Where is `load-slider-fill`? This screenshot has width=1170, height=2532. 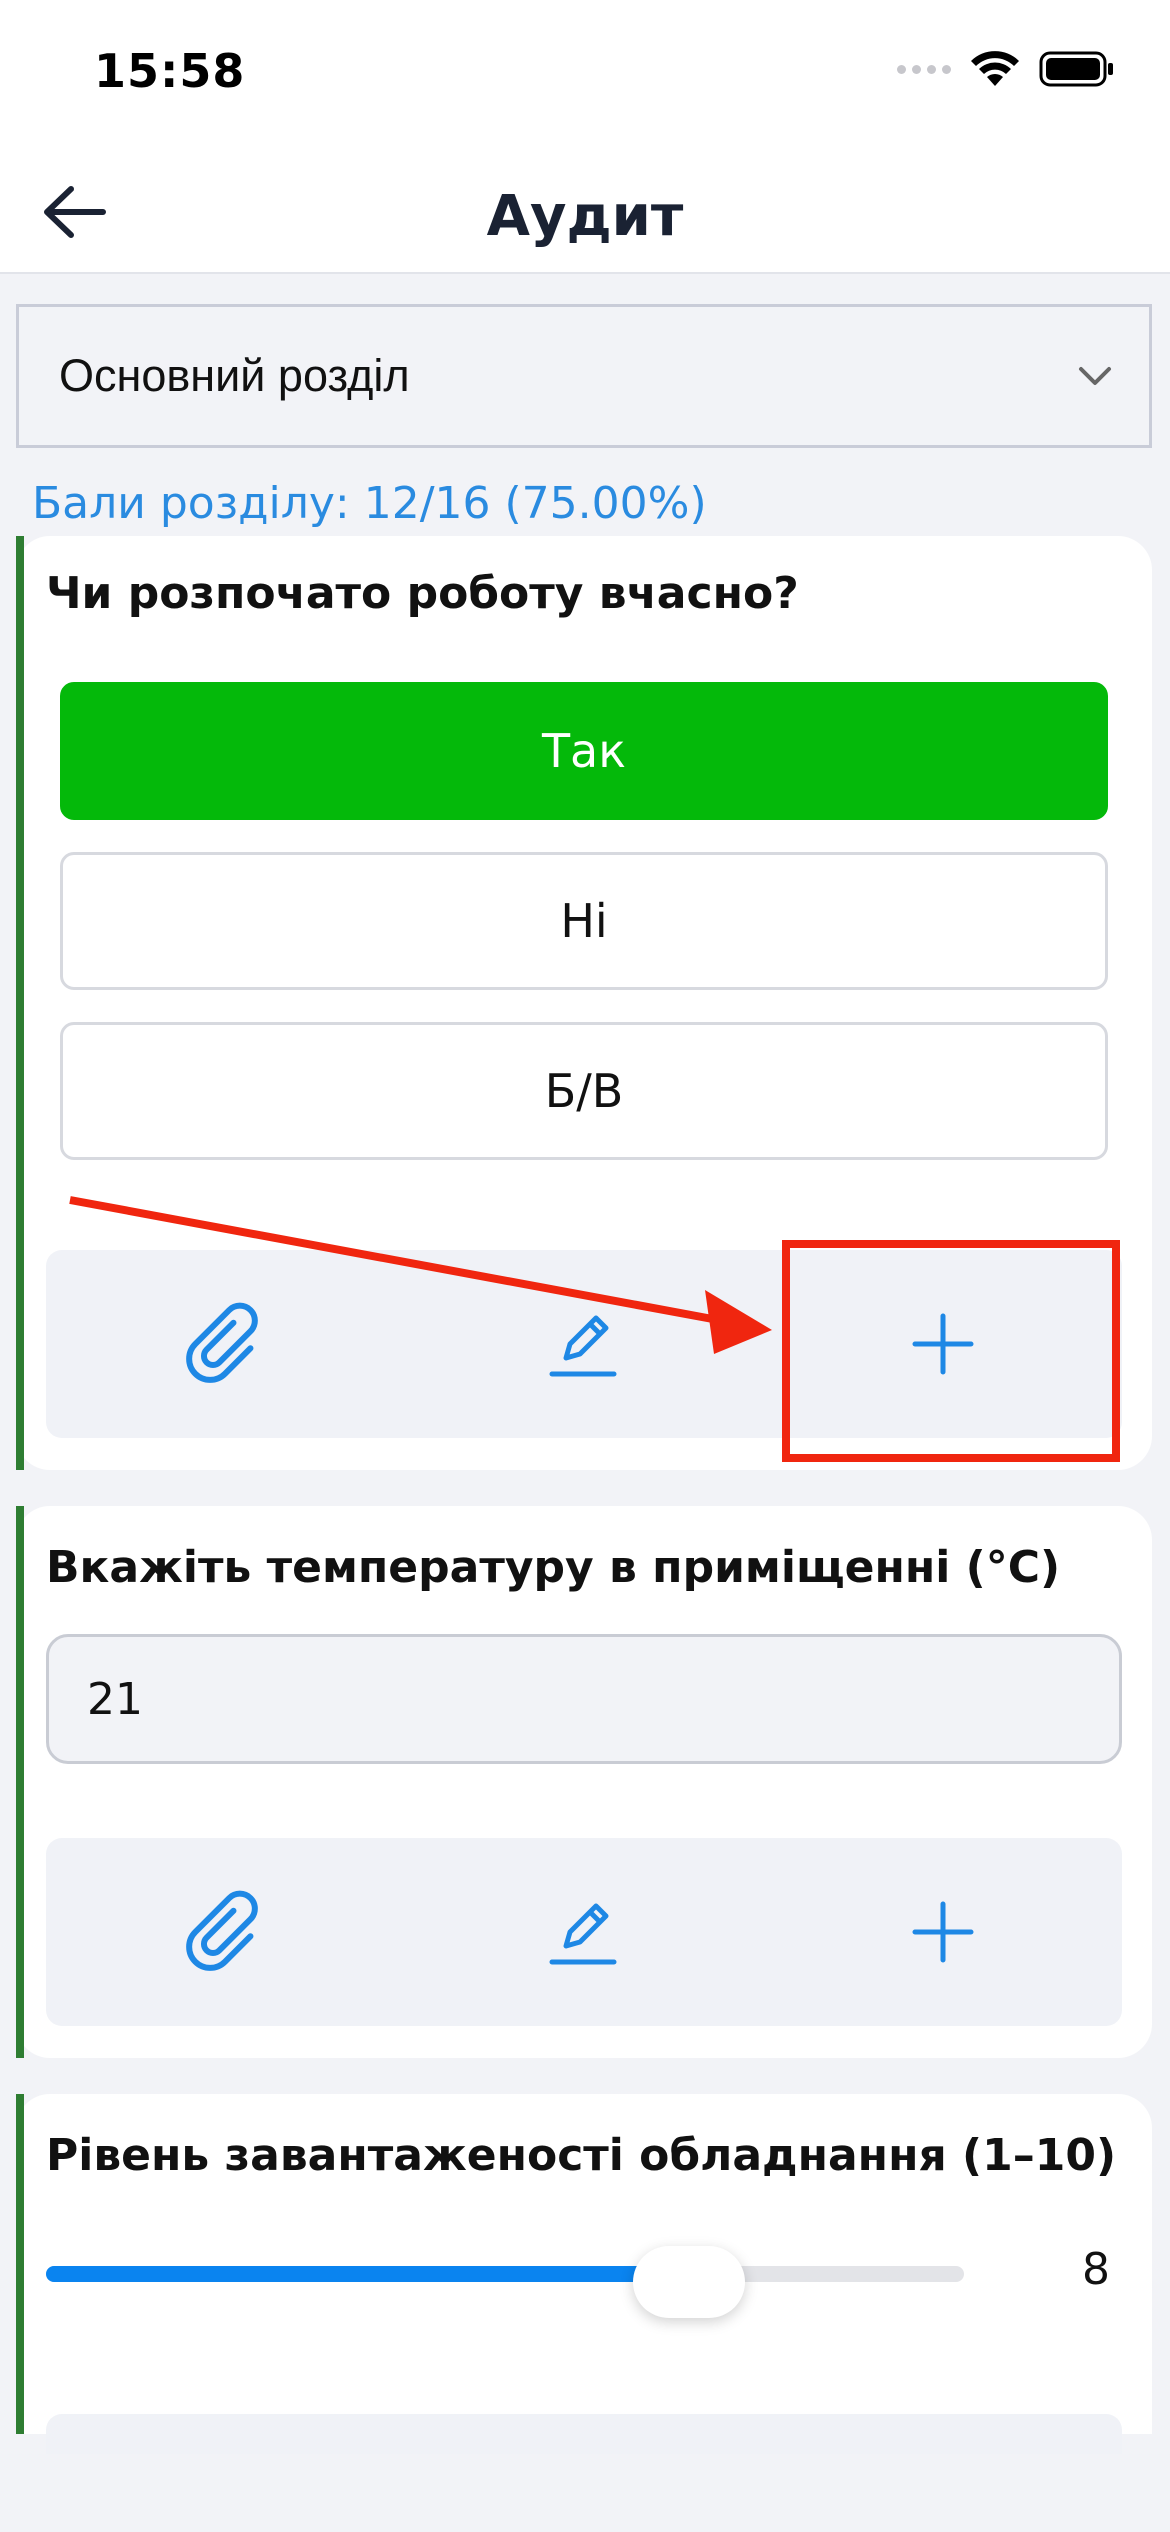
load-slider-fill is located at coordinates (367, 2274).